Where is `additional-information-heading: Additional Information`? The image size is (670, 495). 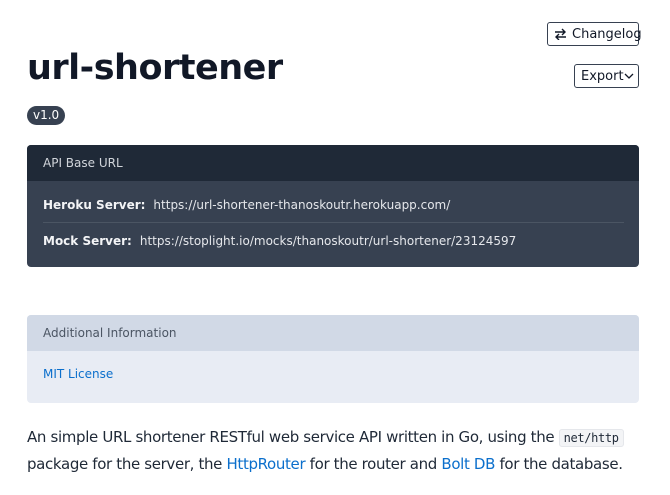 additional-information-heading: Additional Information is located at coordinates (333, 333).